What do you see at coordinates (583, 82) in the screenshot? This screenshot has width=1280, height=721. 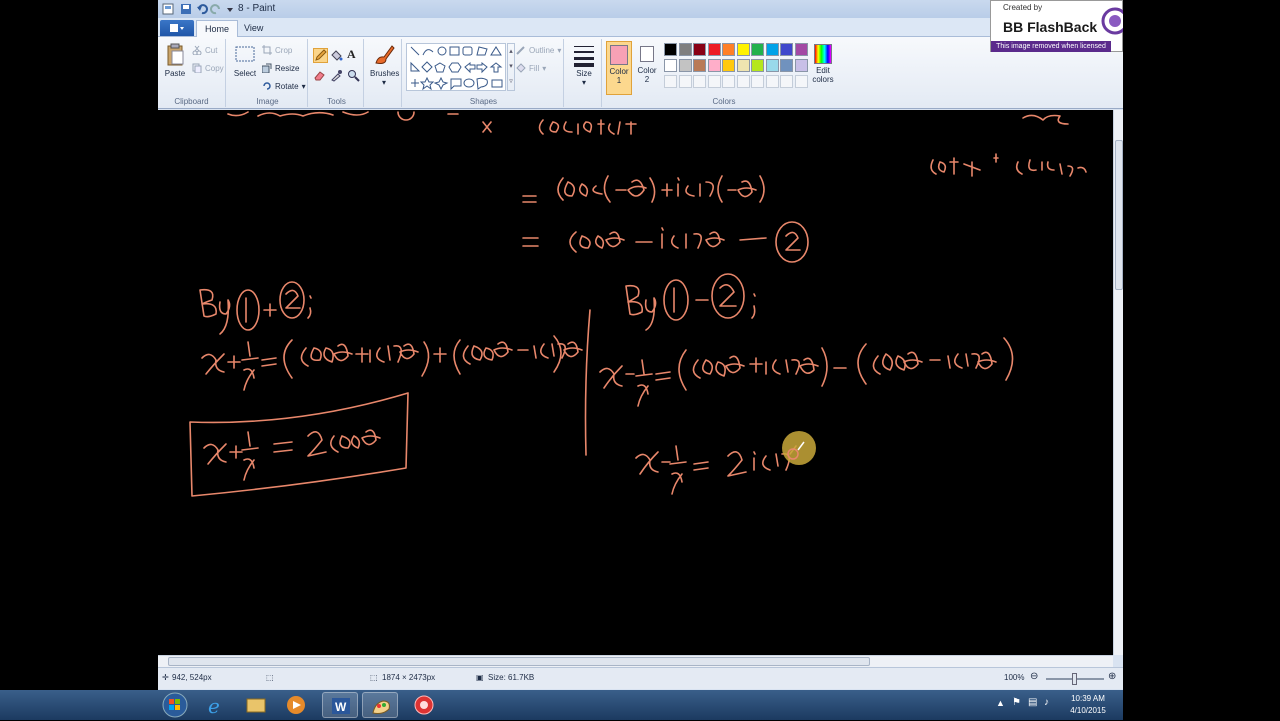 I see `size-dropdown-icon: ▾` at bounding box center [583, 82].